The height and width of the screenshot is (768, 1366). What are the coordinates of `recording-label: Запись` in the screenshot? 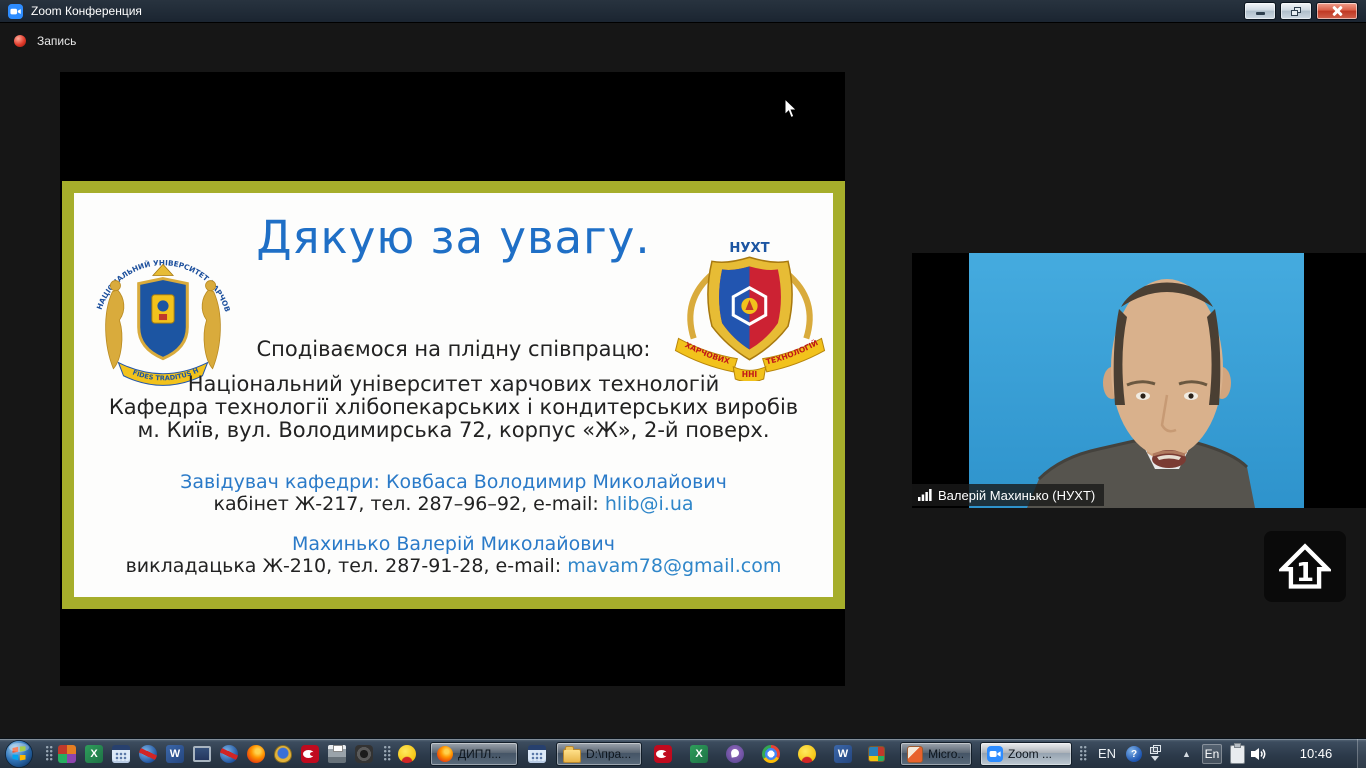 It's located at (57, 41).